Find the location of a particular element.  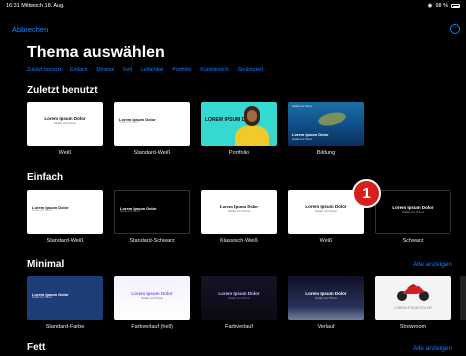

theme-label: Standard-Schwarz is located at coordinates (152, 241).